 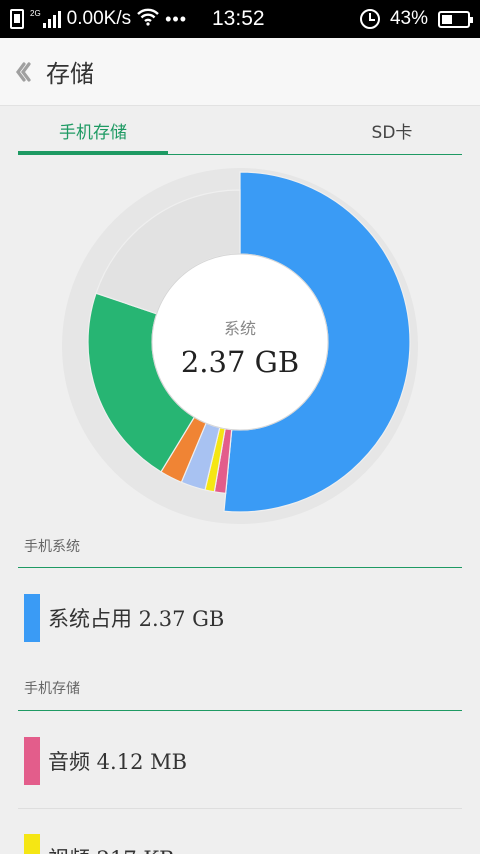 What do you see at coordinates (408, 18) in the screenshot?
I see `battery-percent: 43%` at bounding box center [408, 18].